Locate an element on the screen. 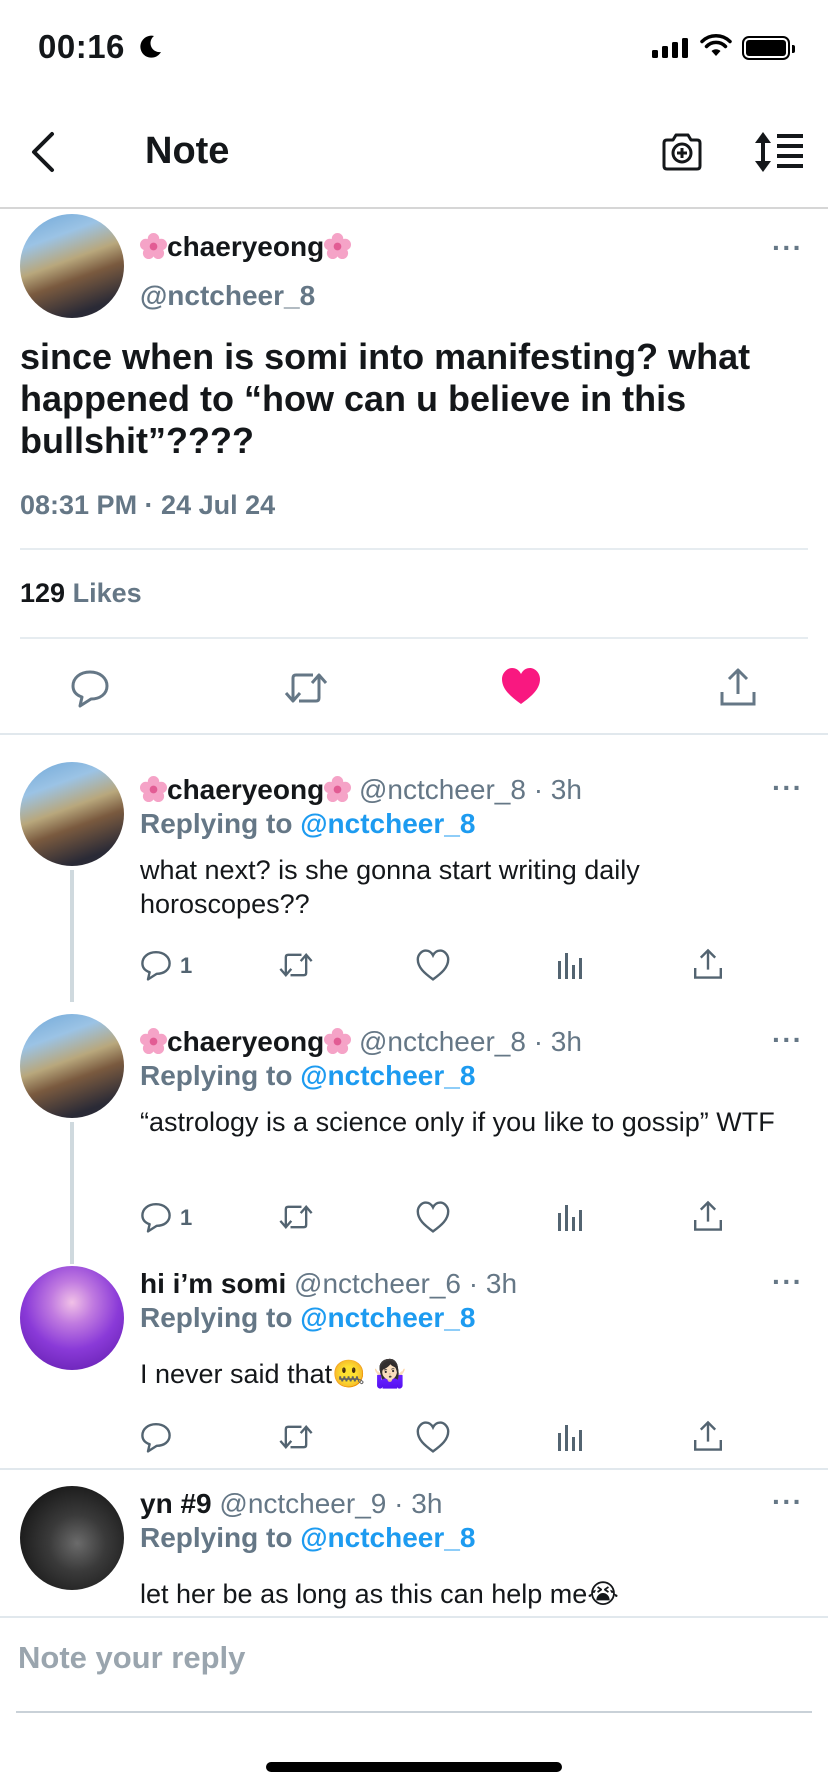  reply-handle: @nctcheer_9 is located at coordinates (302, 1503).